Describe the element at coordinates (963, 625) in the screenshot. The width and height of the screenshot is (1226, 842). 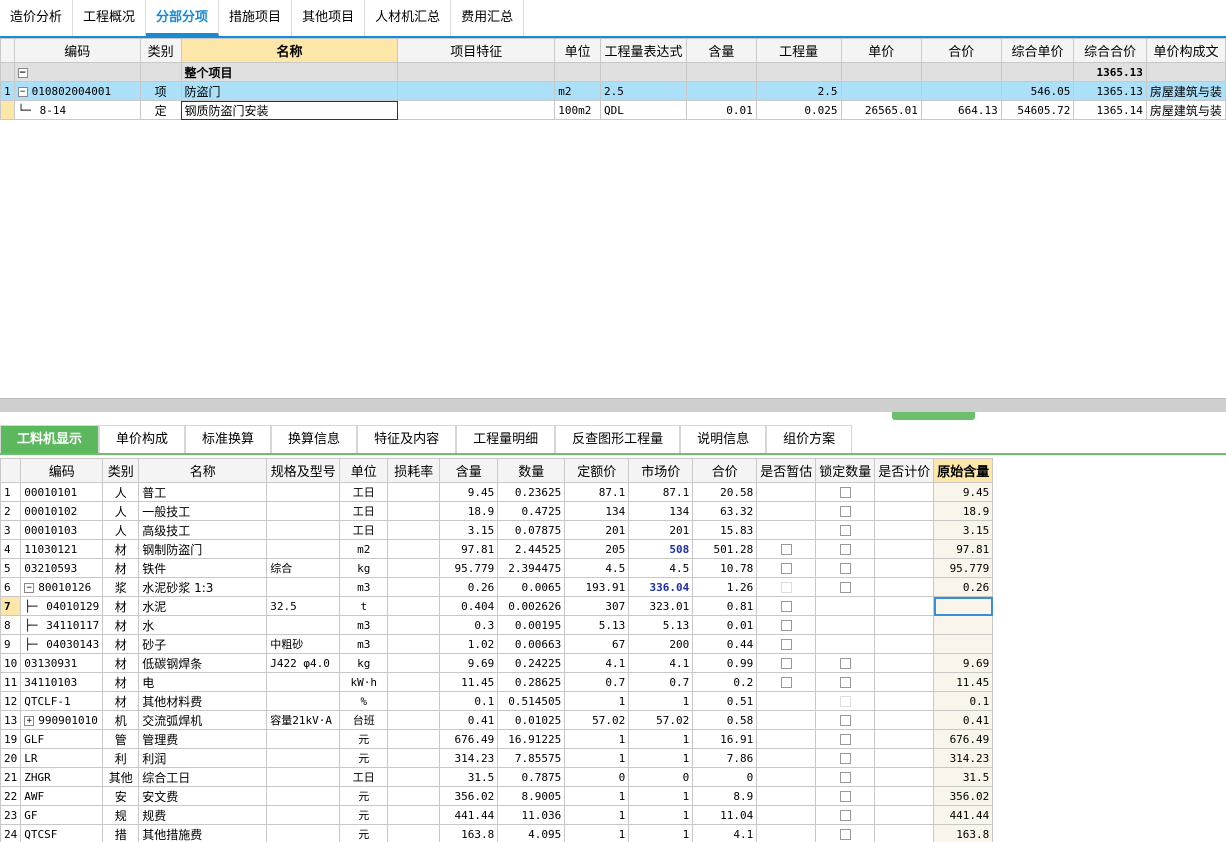
I see `resource-original-content` at that location.